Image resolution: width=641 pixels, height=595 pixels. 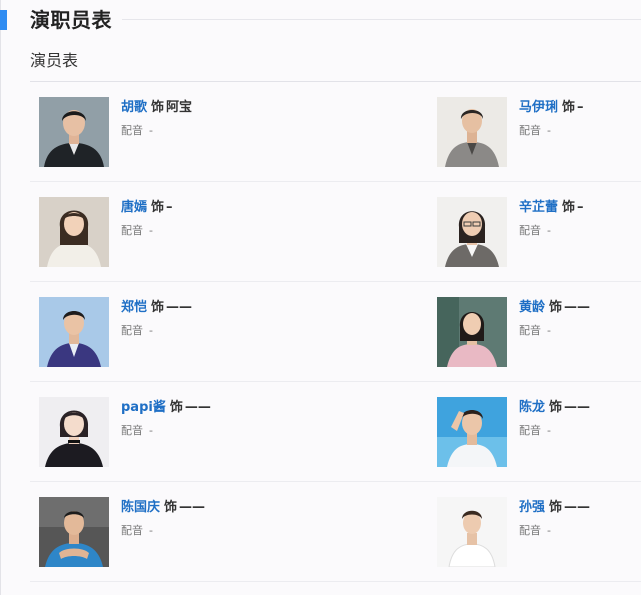 I want to click on actor-name-link: 黄龄, so click(x=532, y=307).